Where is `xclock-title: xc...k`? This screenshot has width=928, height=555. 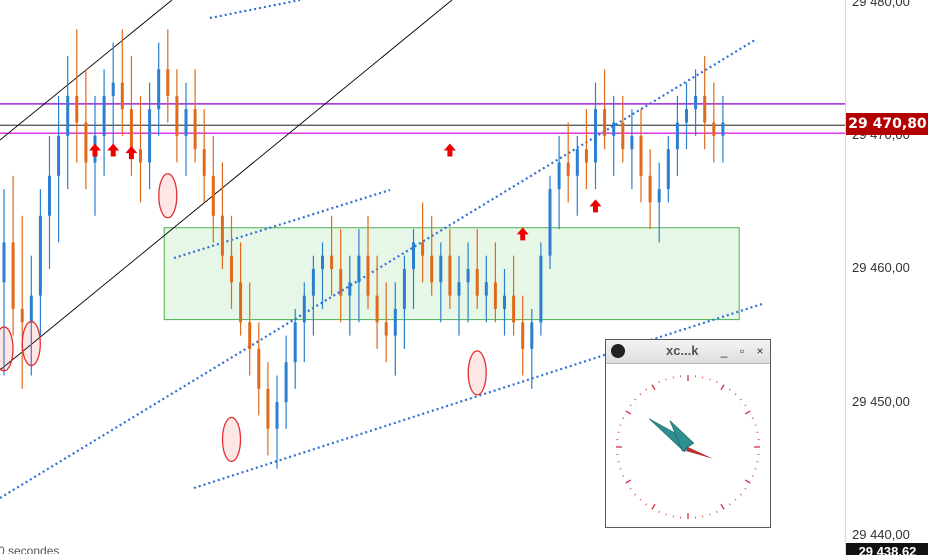
xclock-title: xc...k is located at coordinates (682, 350).